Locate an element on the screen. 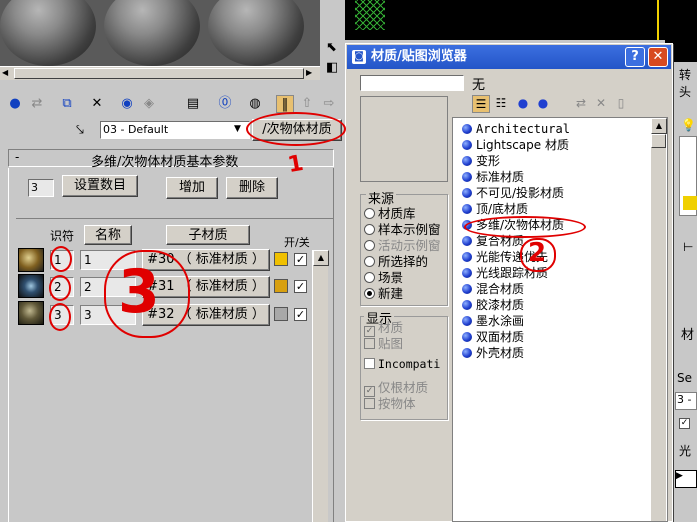 Image resolution: width=697 pixels, height=522 pixels. delete-from-library-icon: ✕ is located at coordinates (601, 104).